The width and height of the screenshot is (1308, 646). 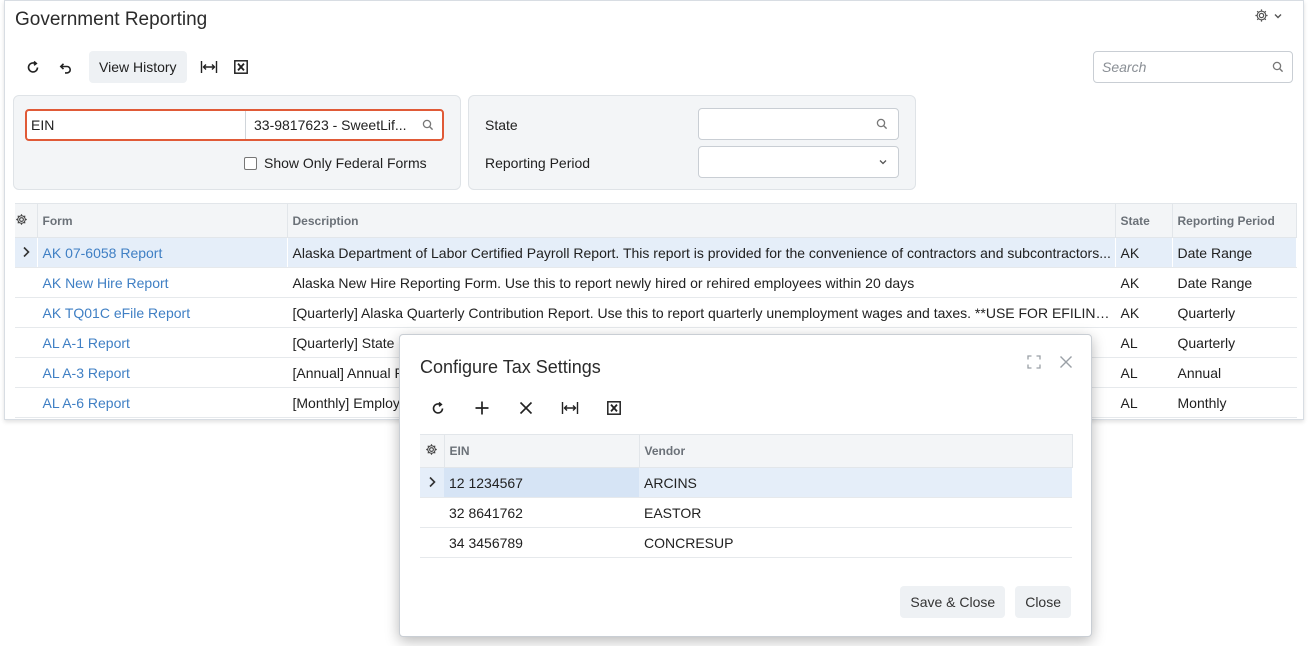 I want to click on state-label: State, so click(x=501, y=125).